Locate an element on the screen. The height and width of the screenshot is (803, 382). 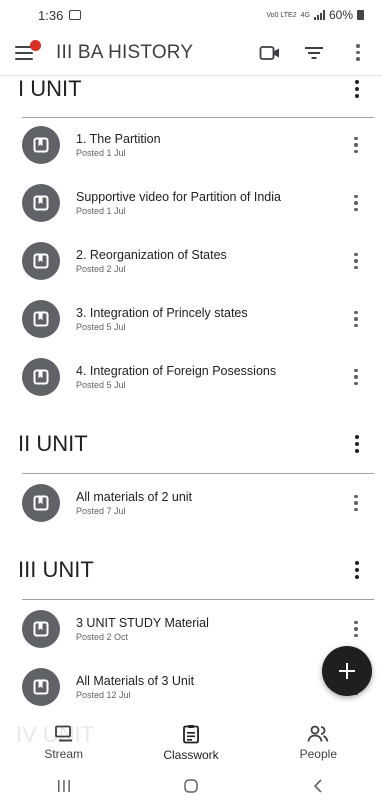
bottom-nav: IV UNIT Stream Classwork People is located at coordinates (191, 743).